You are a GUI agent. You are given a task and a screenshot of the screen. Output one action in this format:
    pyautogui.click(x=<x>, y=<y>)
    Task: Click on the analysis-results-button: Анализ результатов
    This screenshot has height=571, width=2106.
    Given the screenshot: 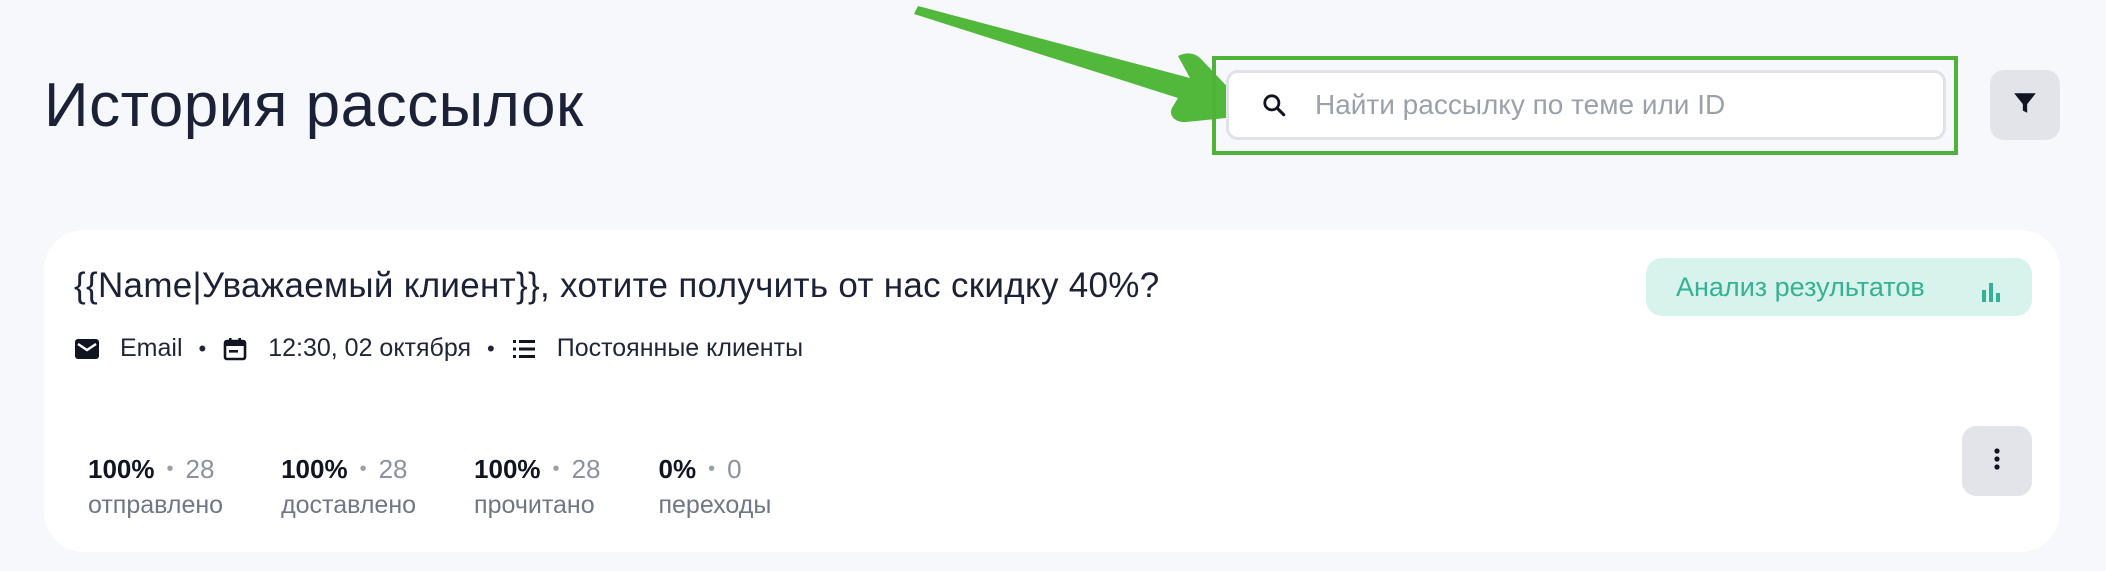 What is the action you would take?
    pyautogui.click(x=1839, y=287)
    